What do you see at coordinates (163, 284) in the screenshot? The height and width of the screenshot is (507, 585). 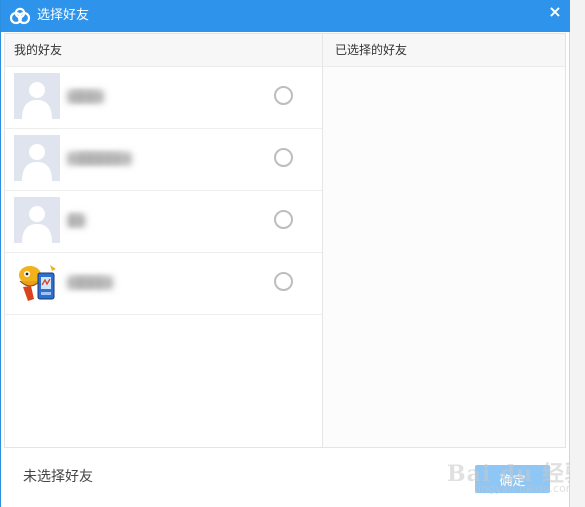 I see `friend-row: ▇▇▇▇▇` at bounding box center [163, 284].